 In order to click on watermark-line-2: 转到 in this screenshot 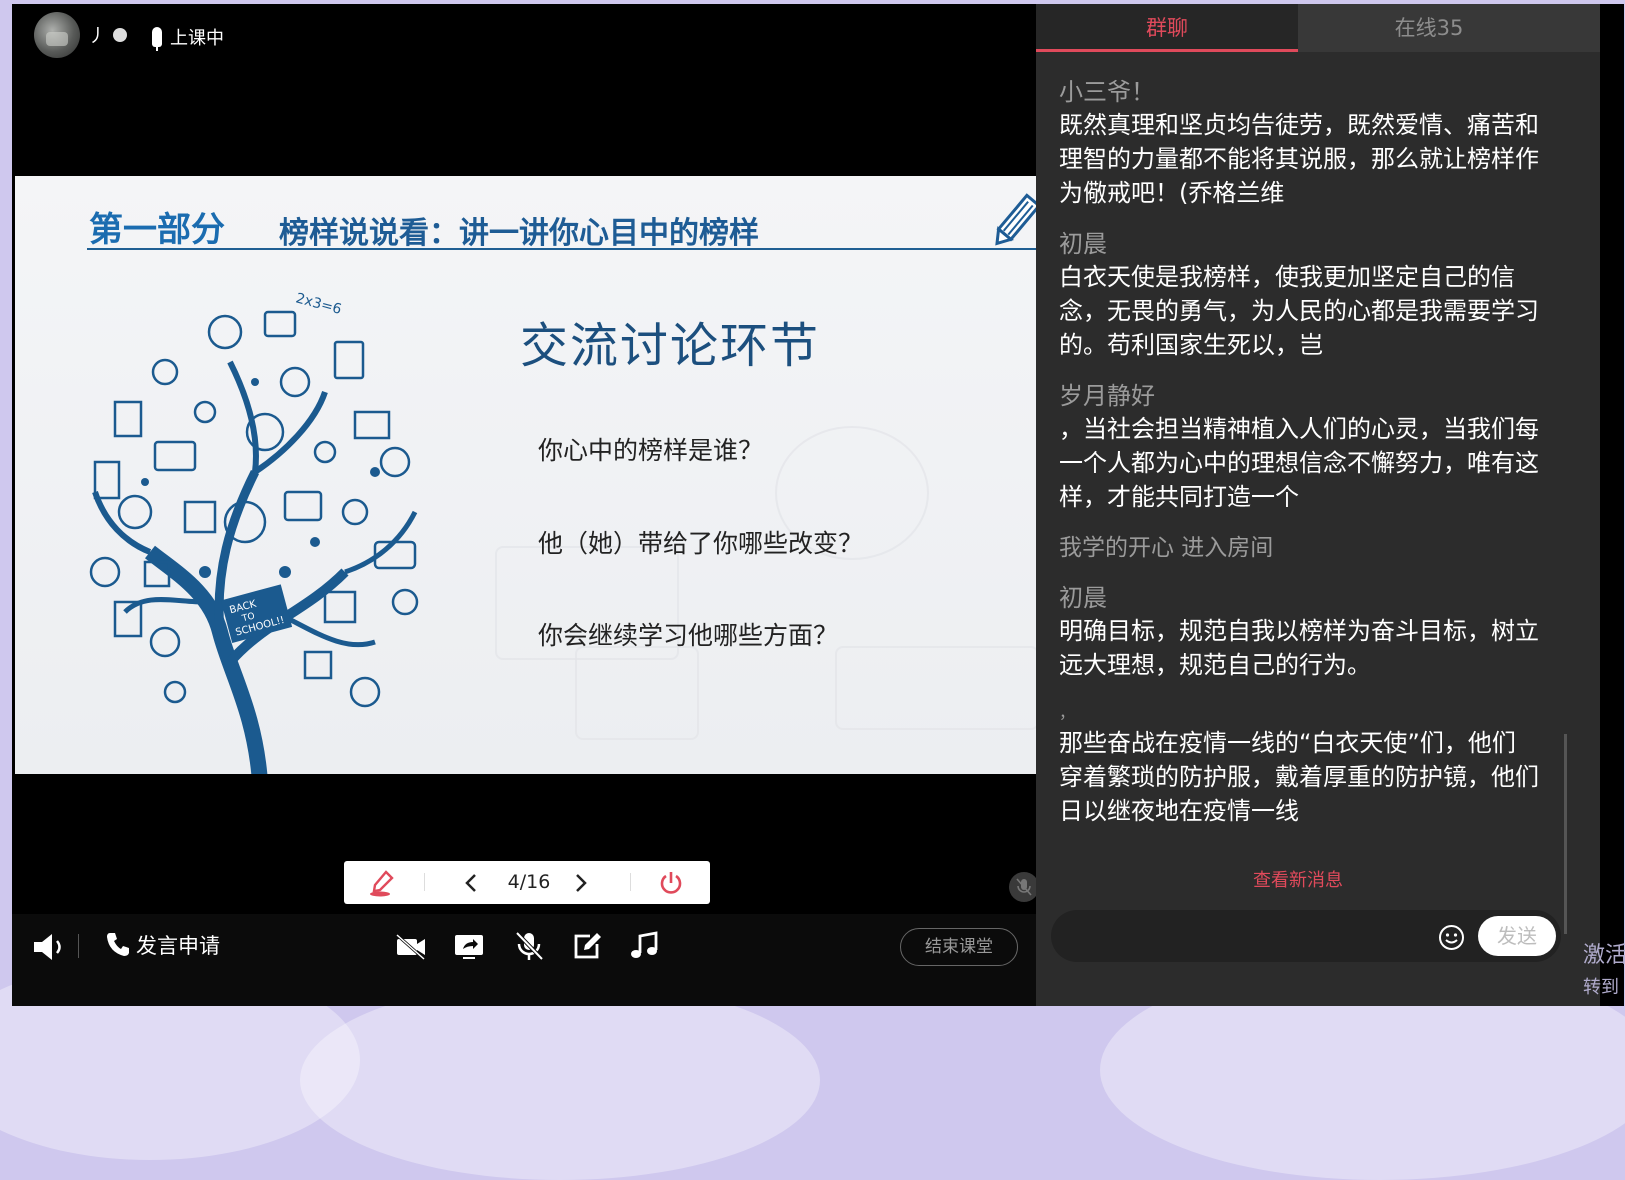, I will do `click(1601, 987)`.